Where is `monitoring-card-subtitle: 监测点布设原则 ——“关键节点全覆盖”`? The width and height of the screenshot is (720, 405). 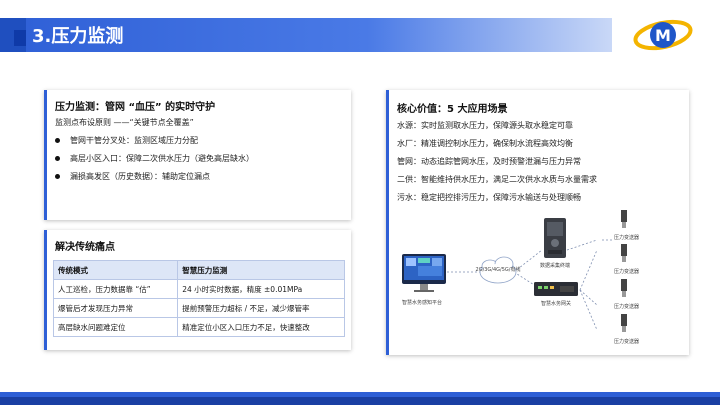
monitoring-card-subtitle: 监测点布设原则 ——“关键节点全覆盖” is located at coordinates (124, 122).